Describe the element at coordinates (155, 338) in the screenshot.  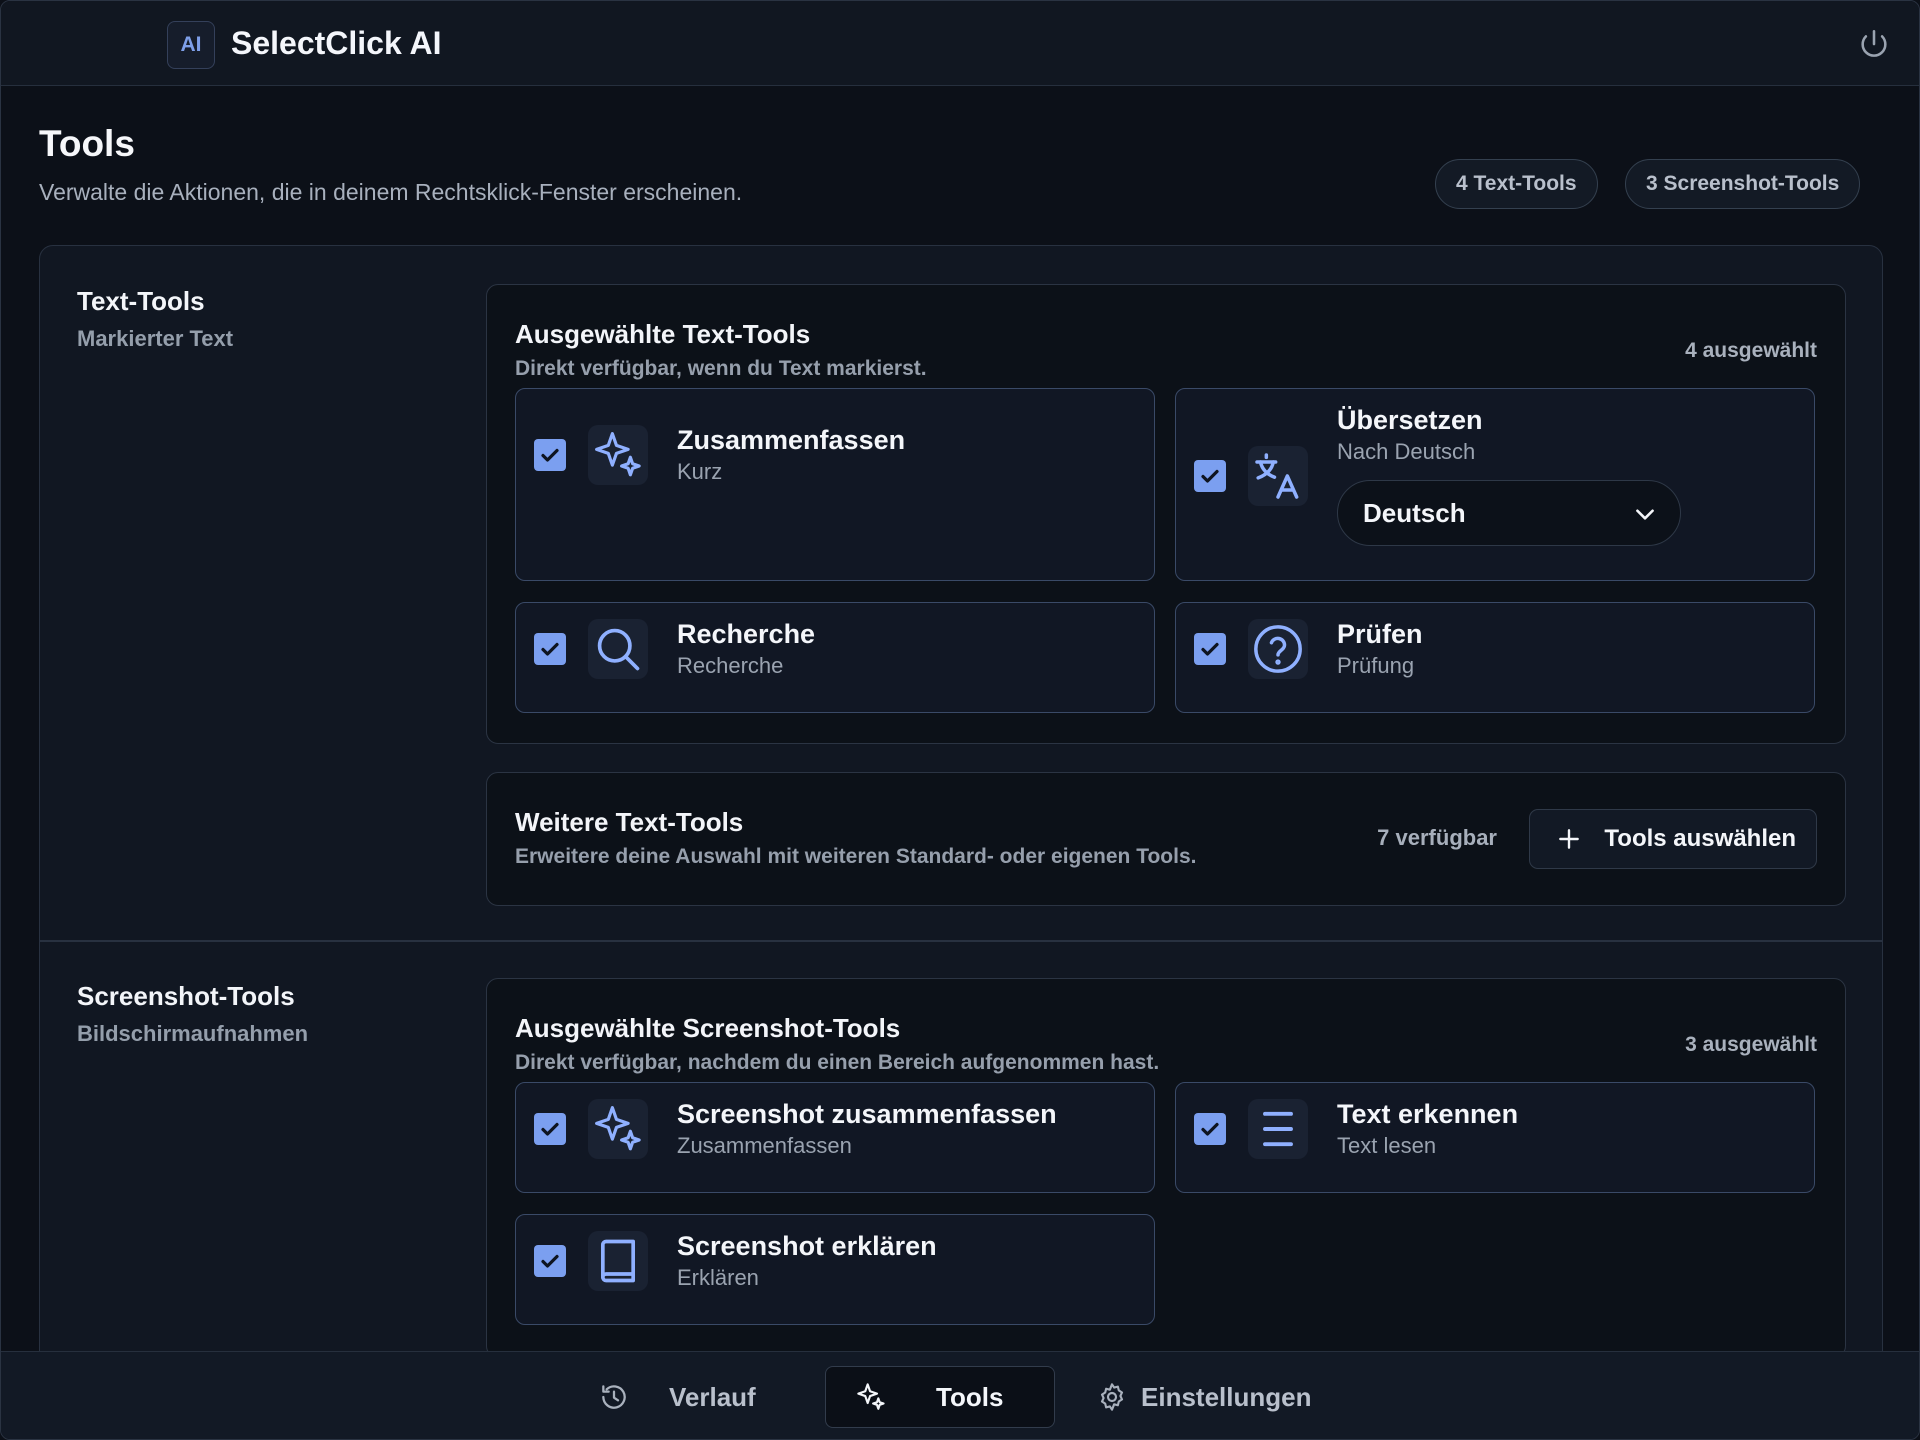
I see `text-section-subtitle: Markierter Text` at that location.